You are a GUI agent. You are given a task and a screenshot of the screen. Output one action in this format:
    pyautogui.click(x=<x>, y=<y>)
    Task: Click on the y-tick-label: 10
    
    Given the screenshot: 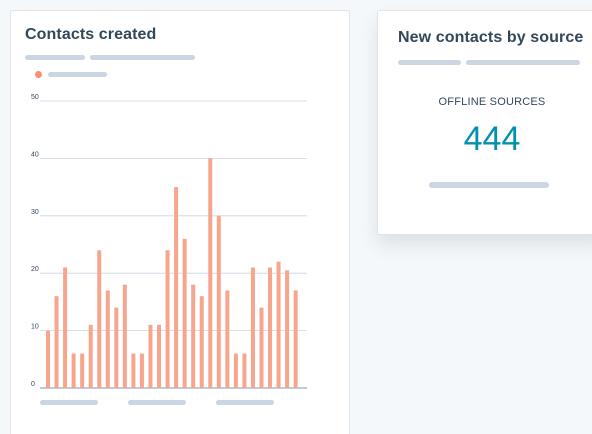 What is the action you would take?
    pyautogui.click(x=35, y=327)
    